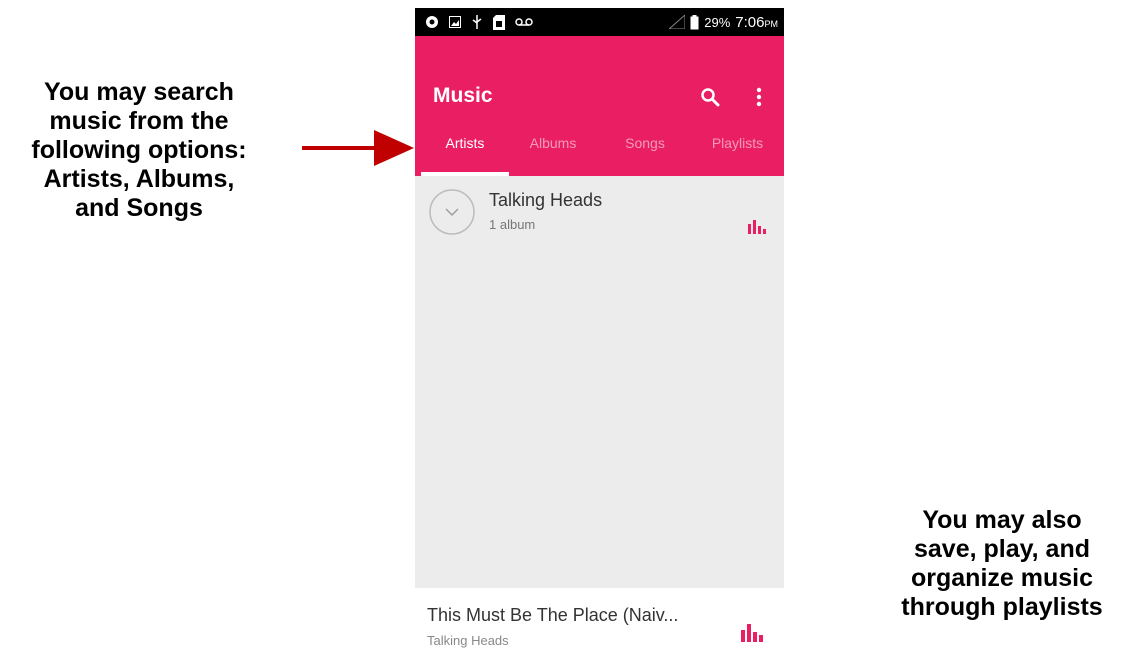 This screenshot has height=651, width=1127. What do you see at coordinates (1002, 578) in the screenshot?
I see `annotation-line: organize music` at bounding box center [1002, 578].